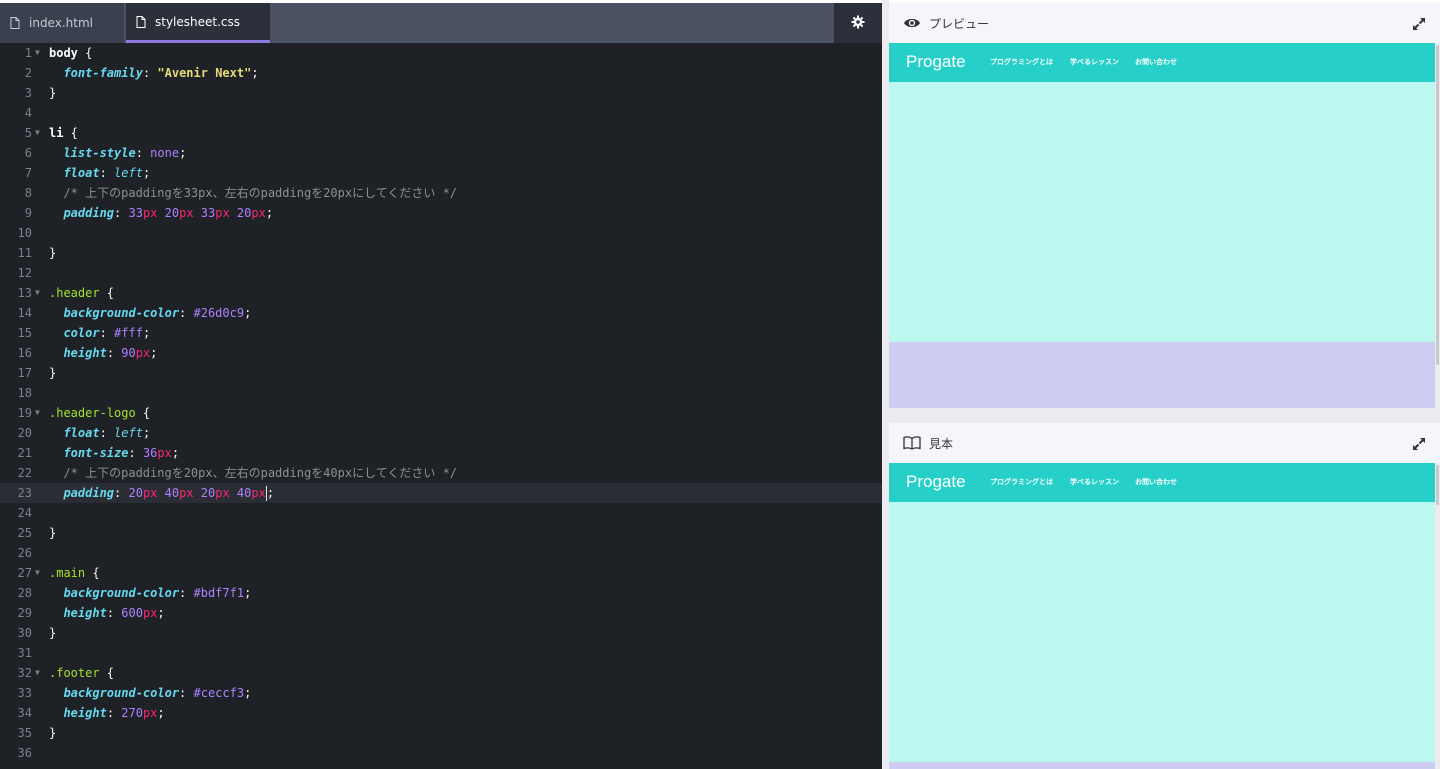  Describe the element at coordinates (441, 73) in the screenshot. I see `code-line: 2 font-family: "Avenir Next";` at that location.